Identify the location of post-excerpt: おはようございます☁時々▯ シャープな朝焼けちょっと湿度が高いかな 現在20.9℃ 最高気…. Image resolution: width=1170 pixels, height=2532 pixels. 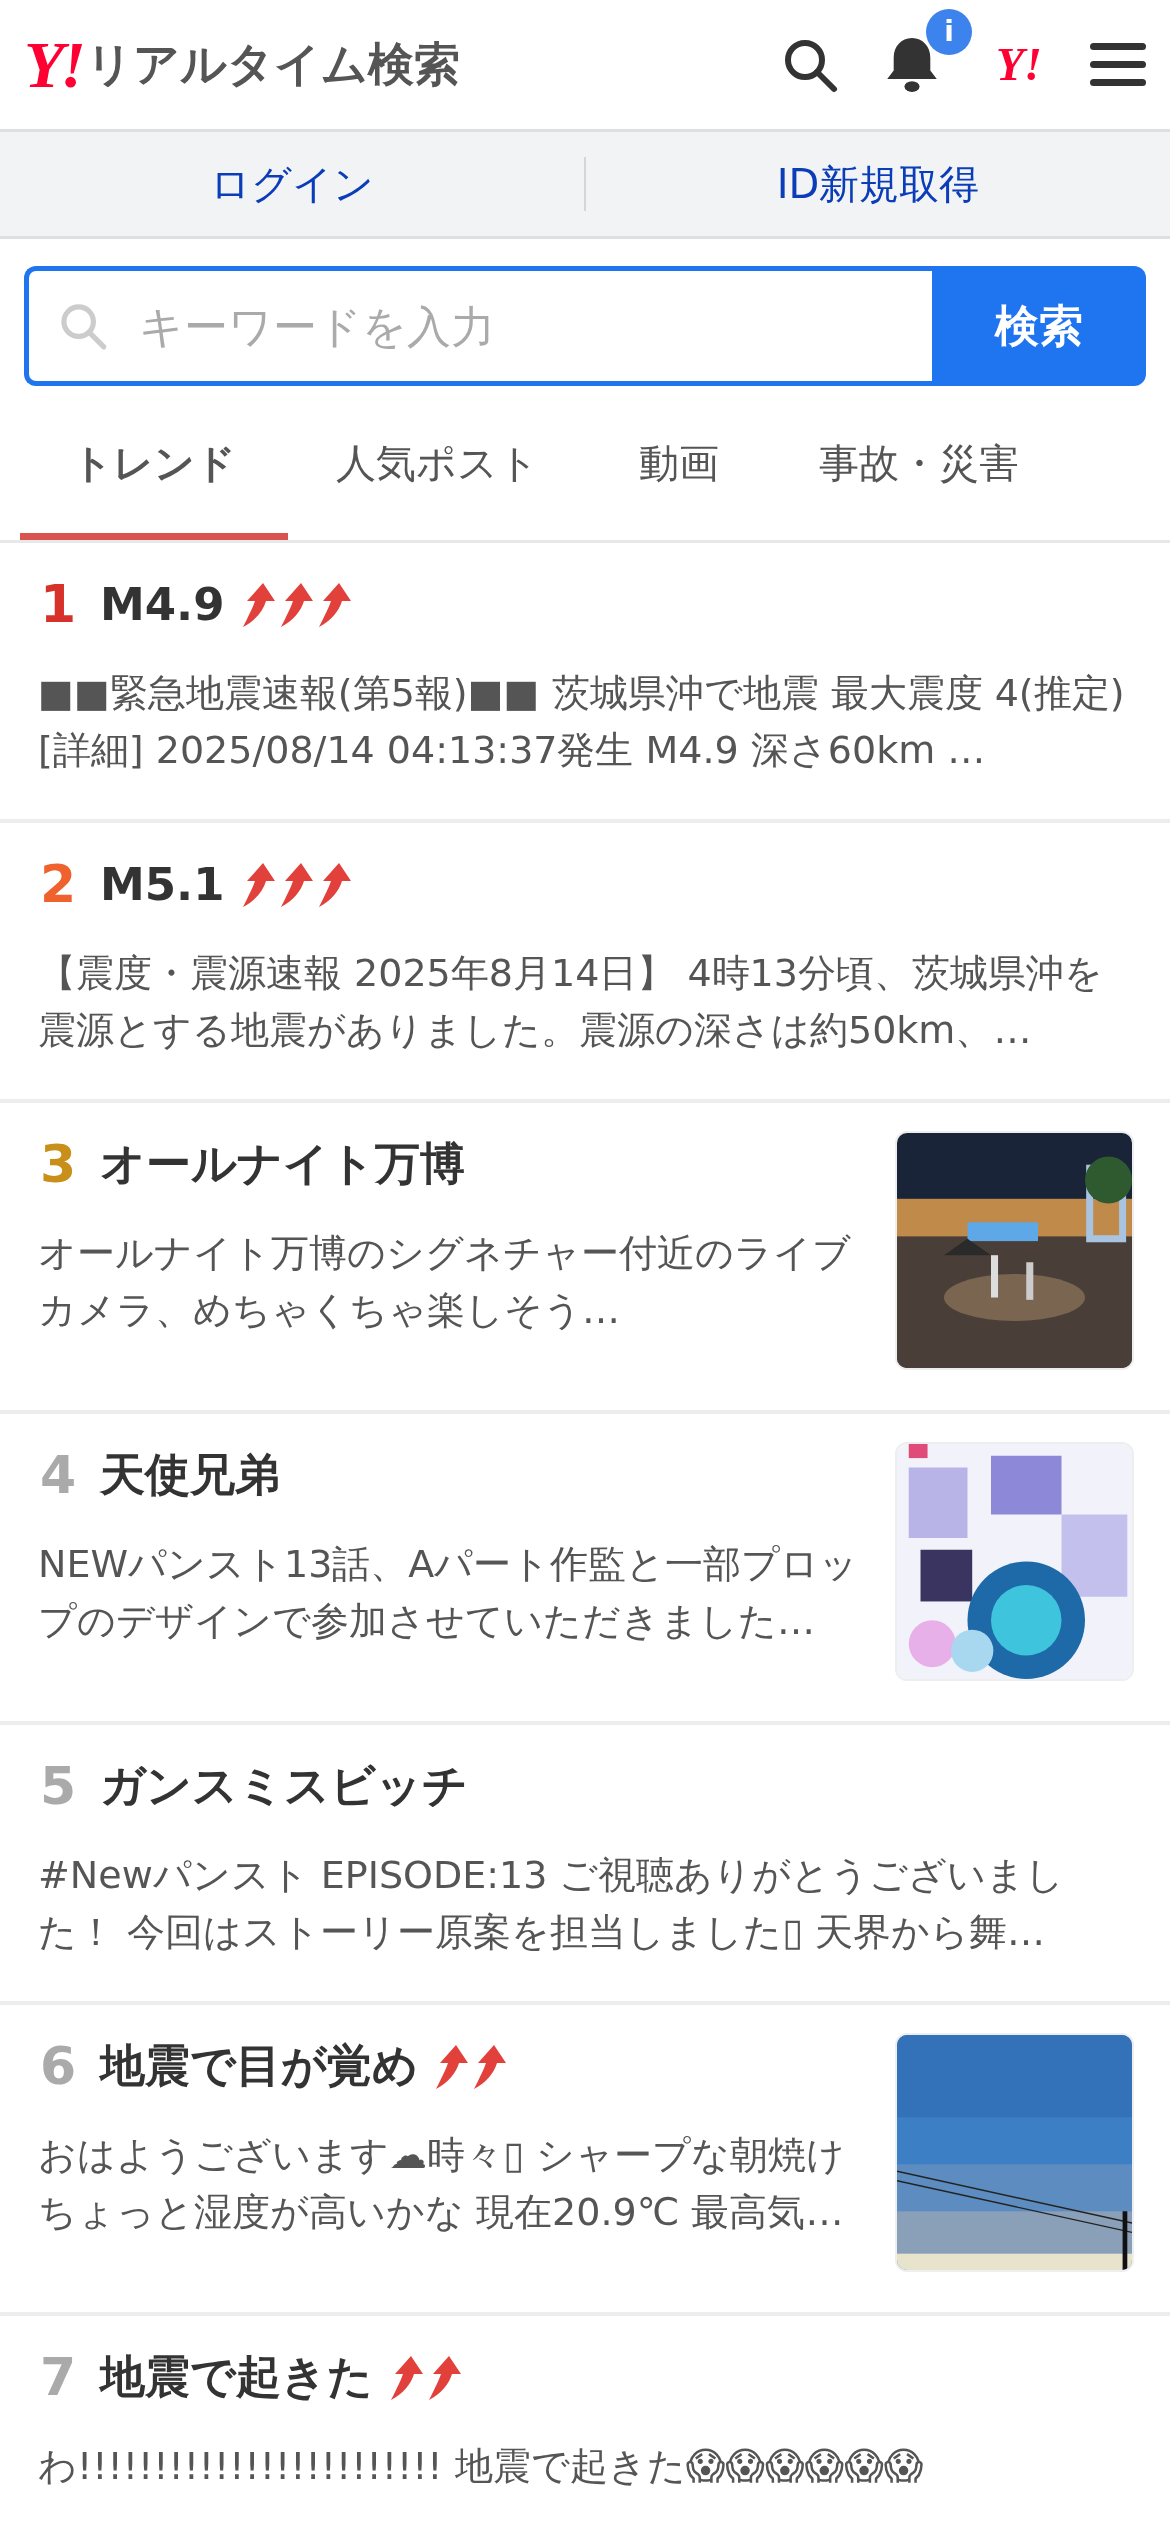
(442, 2184).